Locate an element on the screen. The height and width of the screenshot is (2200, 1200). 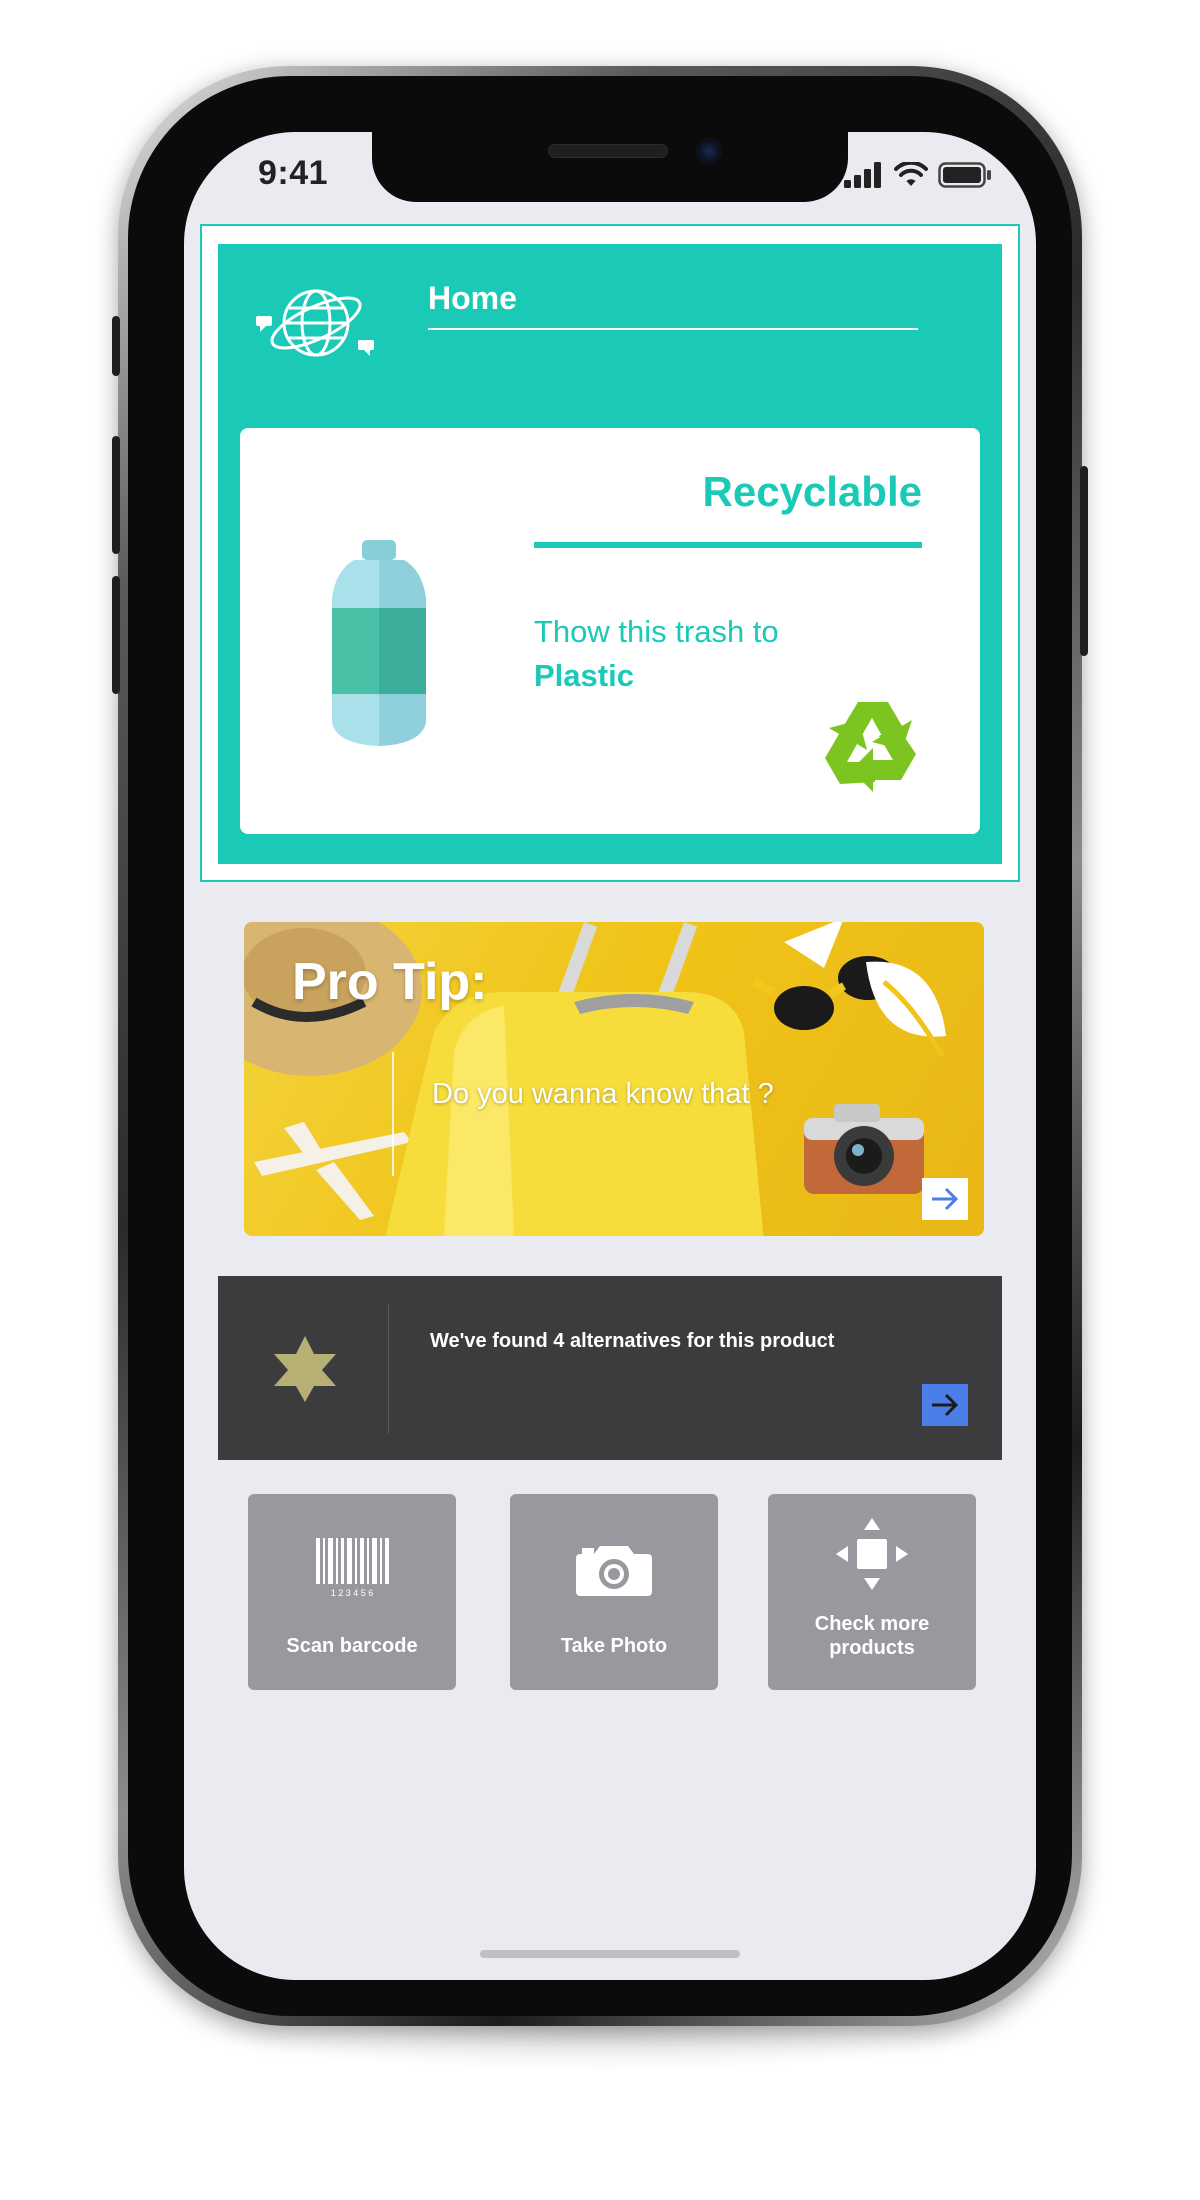
mute-switch is located at coordinates (116, 346).